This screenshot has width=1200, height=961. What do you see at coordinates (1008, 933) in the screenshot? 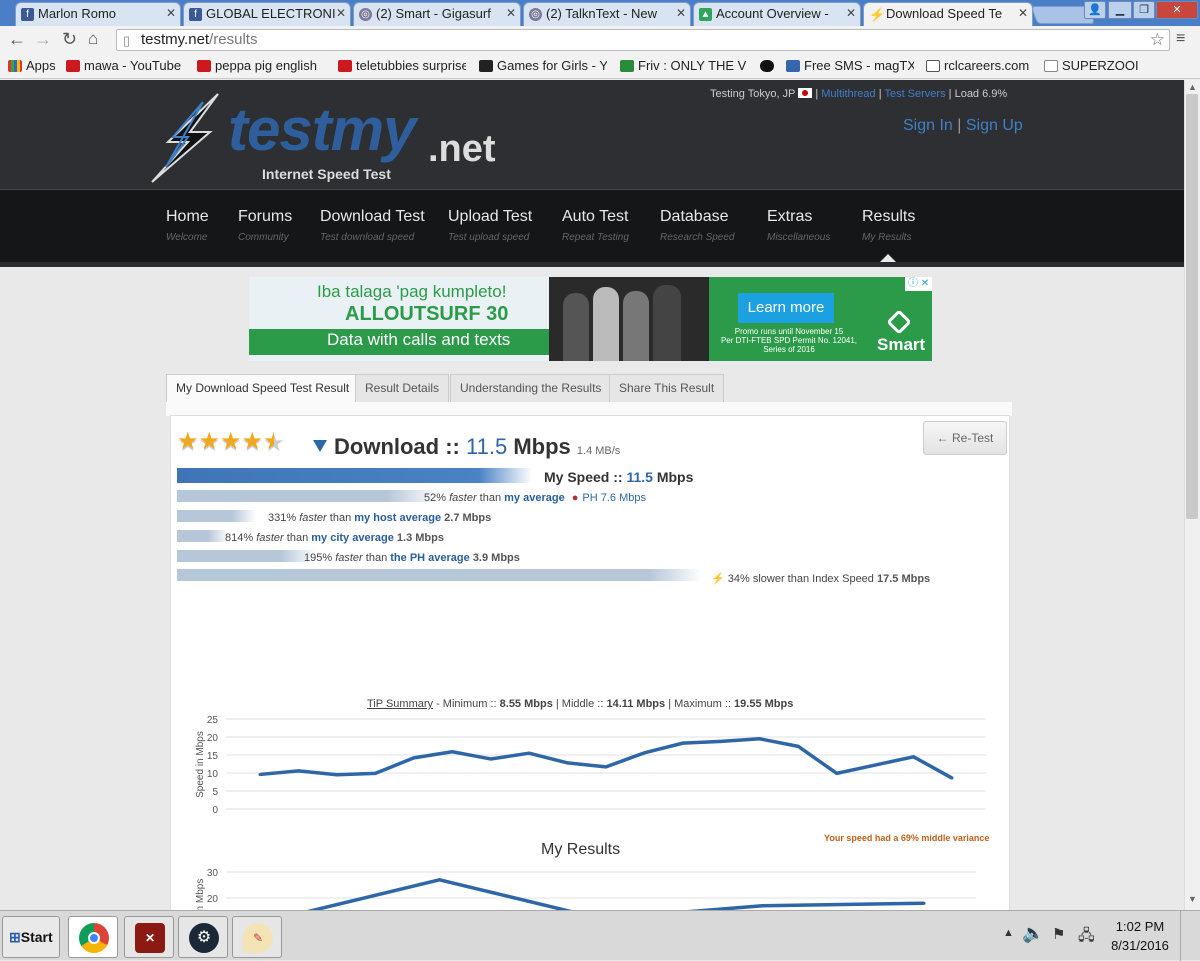
I see `show-hidden-icons: ▲` at bounding box center [1008, 933].